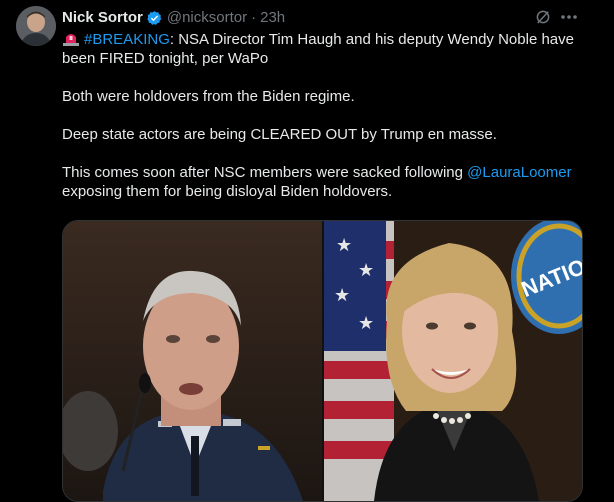  Describe the element at coordinates (543, 17) in the screenshot. I see `grok-icon` at that location.